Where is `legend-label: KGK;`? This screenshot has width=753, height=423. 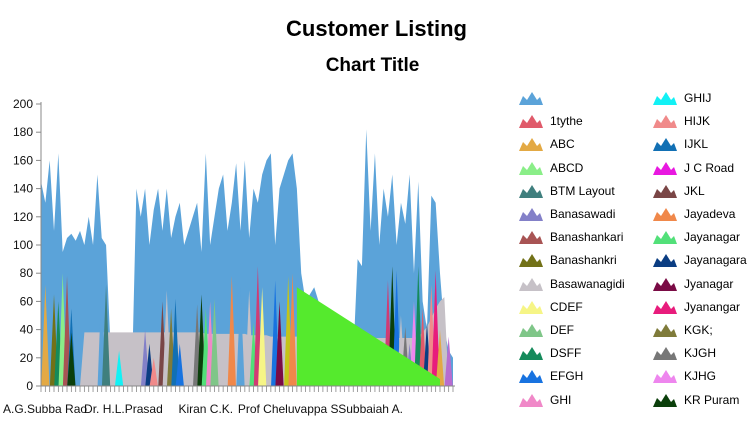
legend-label: KGK; is located at coordinates (698, 330).